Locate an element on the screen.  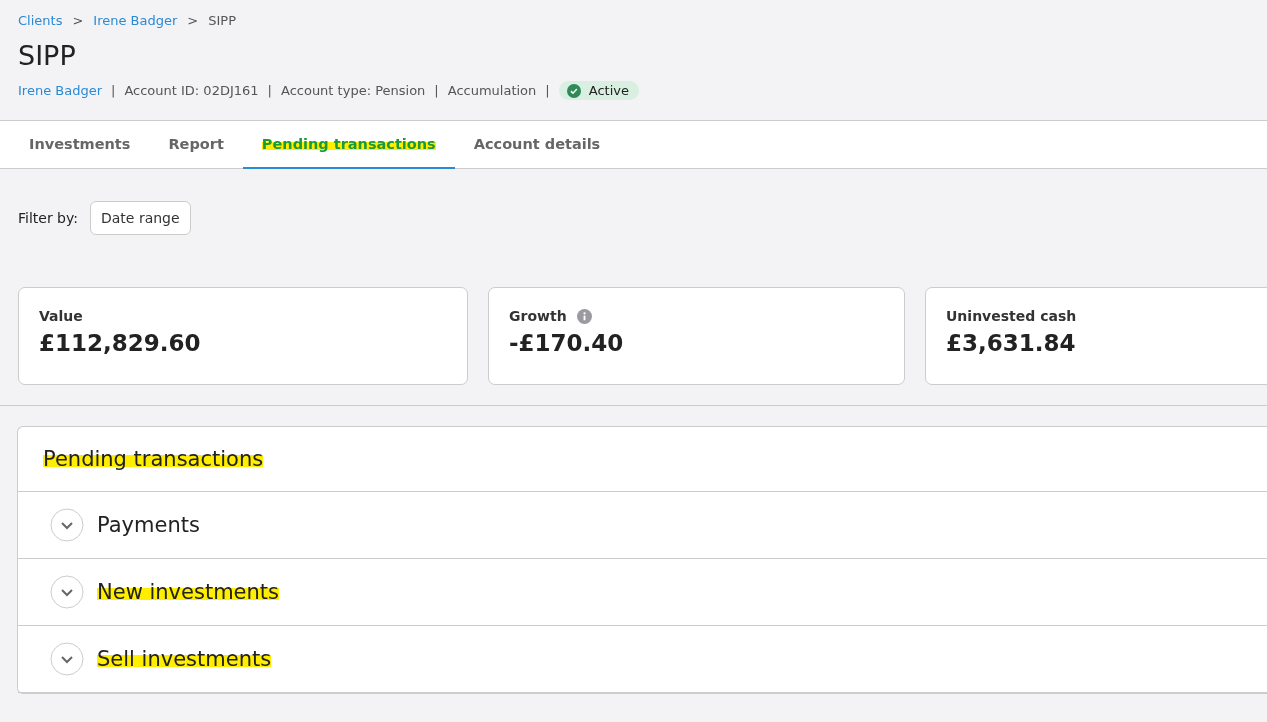
stat-value: £112,829.60 is located at coordinates (120, 343).